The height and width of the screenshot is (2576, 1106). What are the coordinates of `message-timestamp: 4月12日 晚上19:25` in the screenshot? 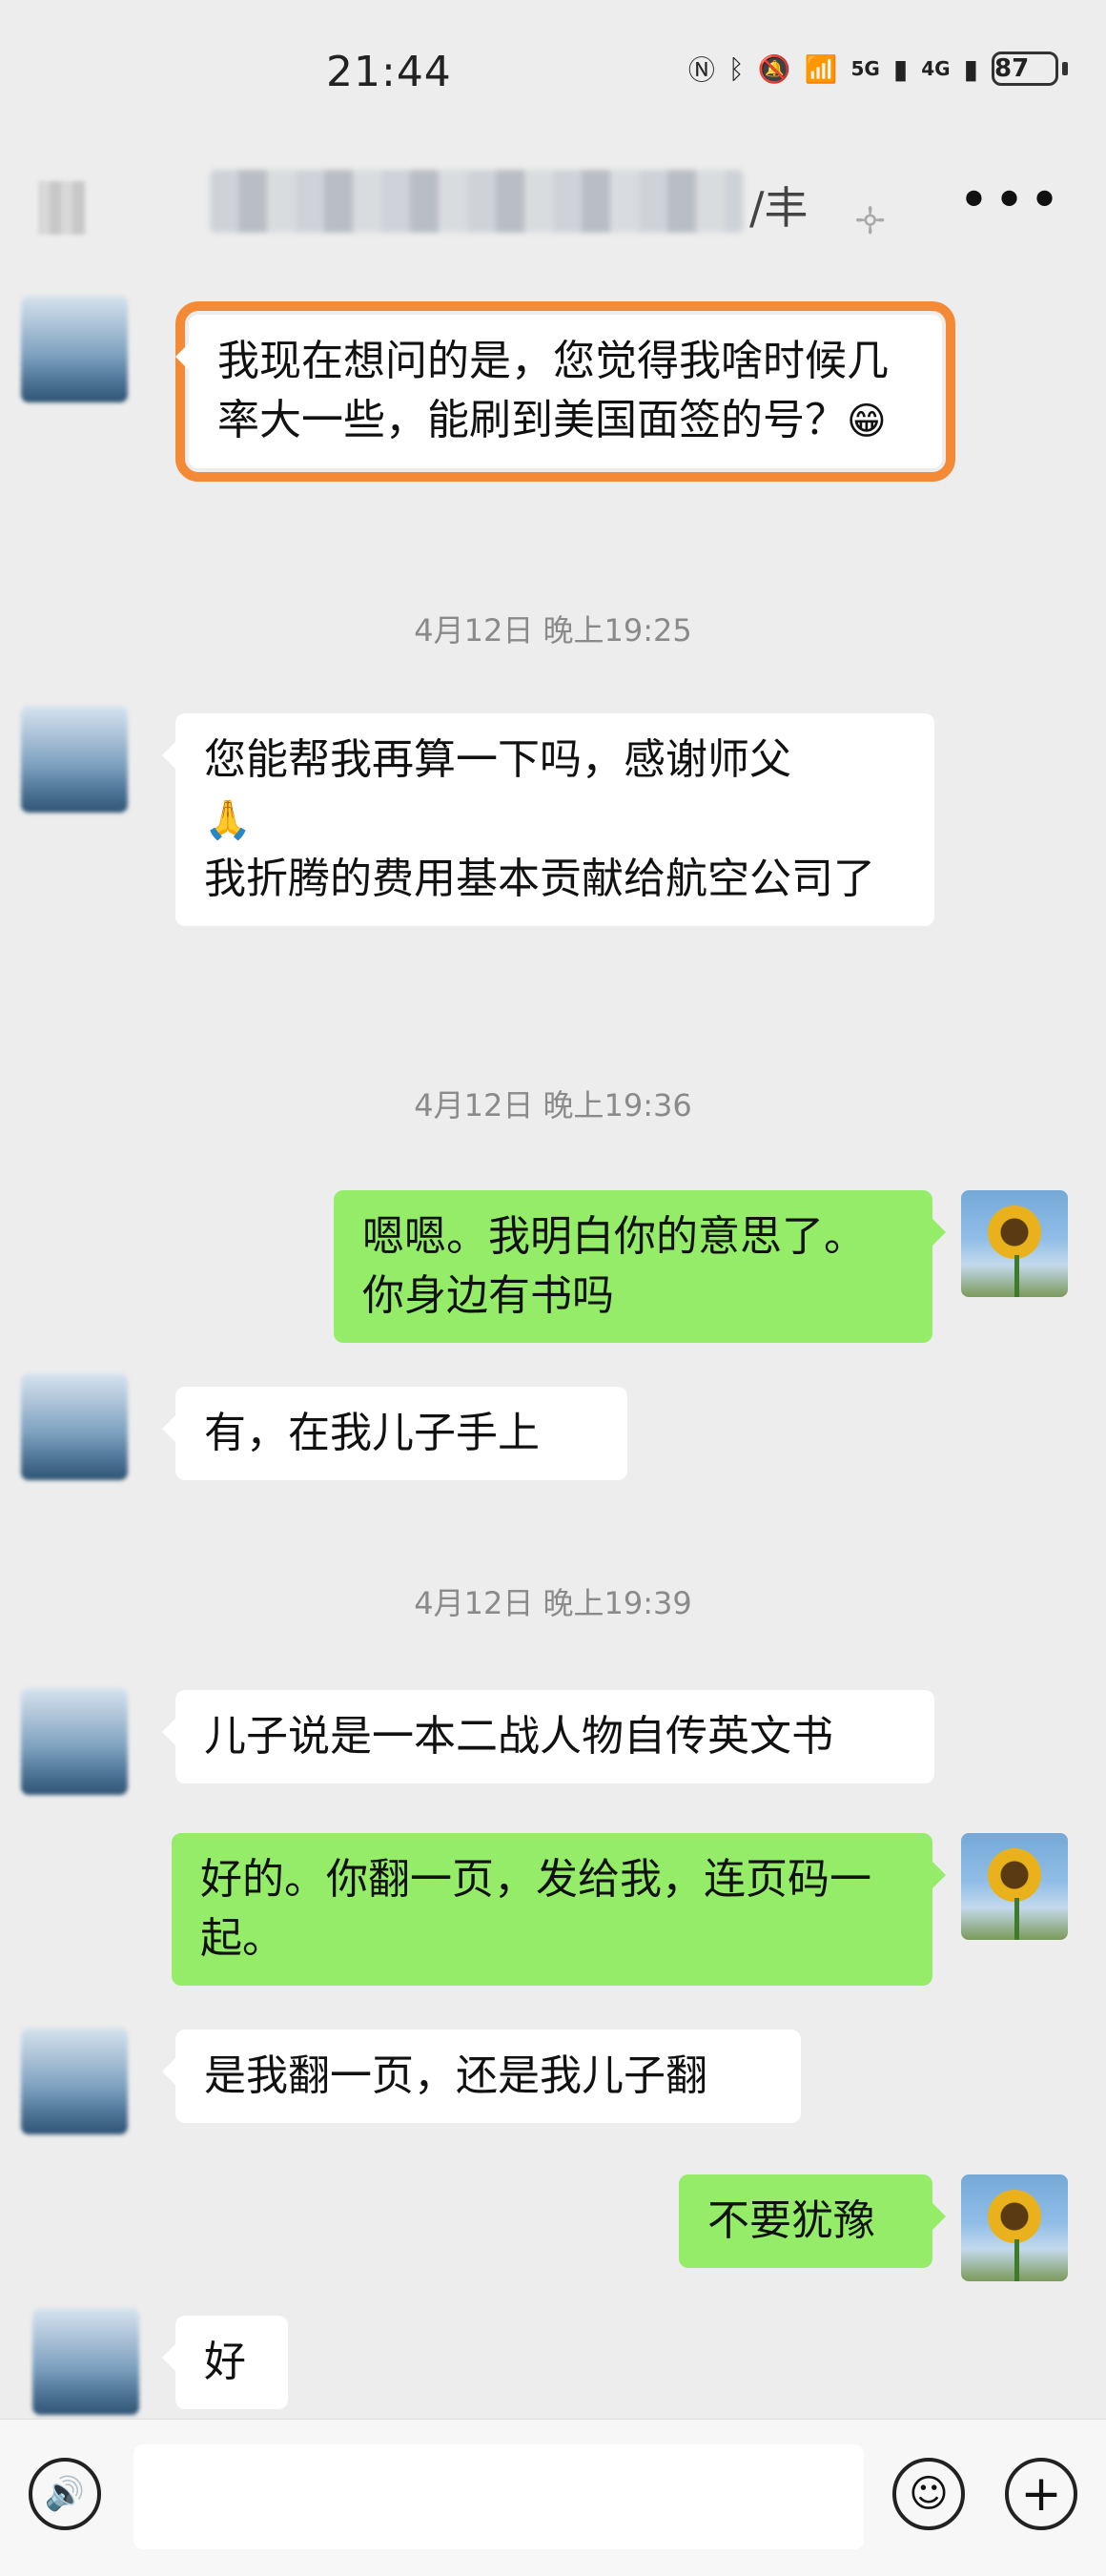 It's located at (553, 630).